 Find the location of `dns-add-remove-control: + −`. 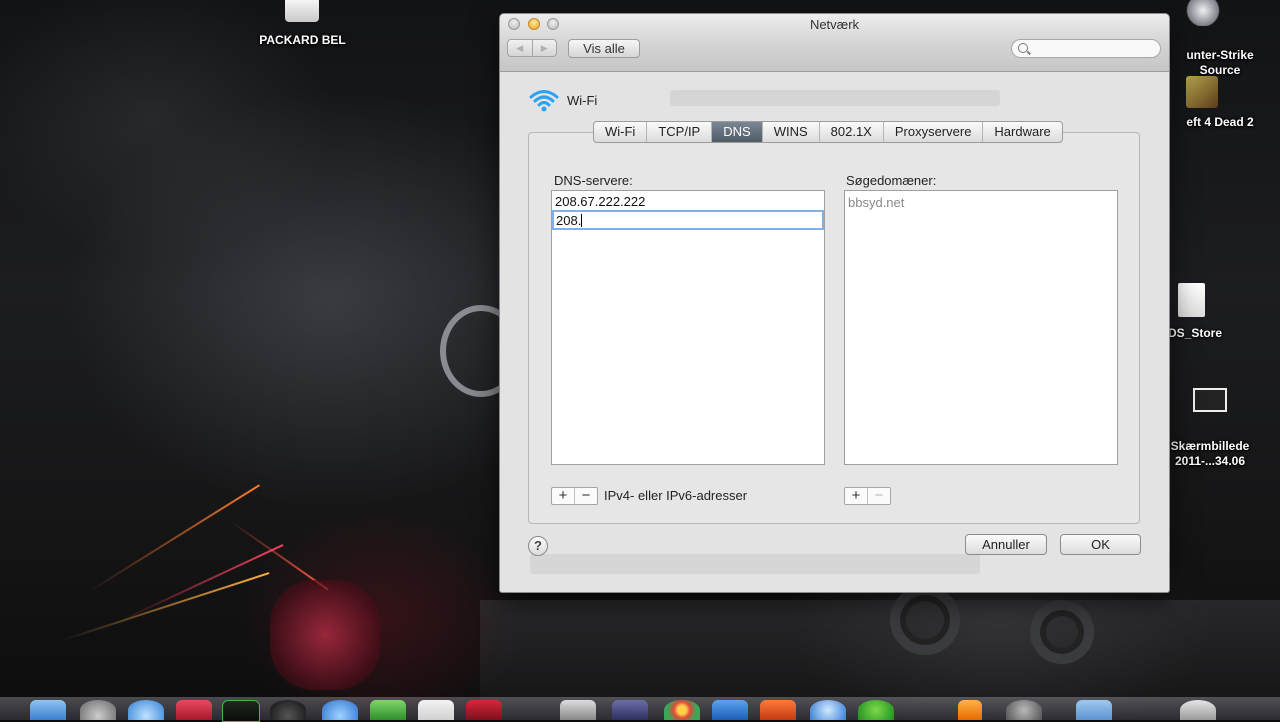

dns-add-remove-control: + − is located at coordinates (574, 496).